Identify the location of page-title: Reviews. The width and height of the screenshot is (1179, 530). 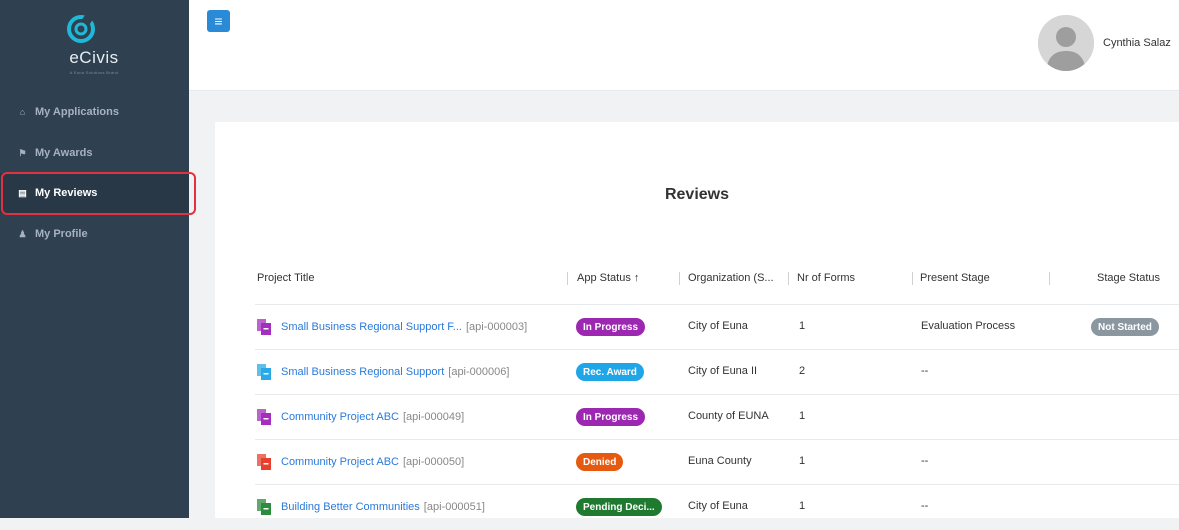
(697, 194).